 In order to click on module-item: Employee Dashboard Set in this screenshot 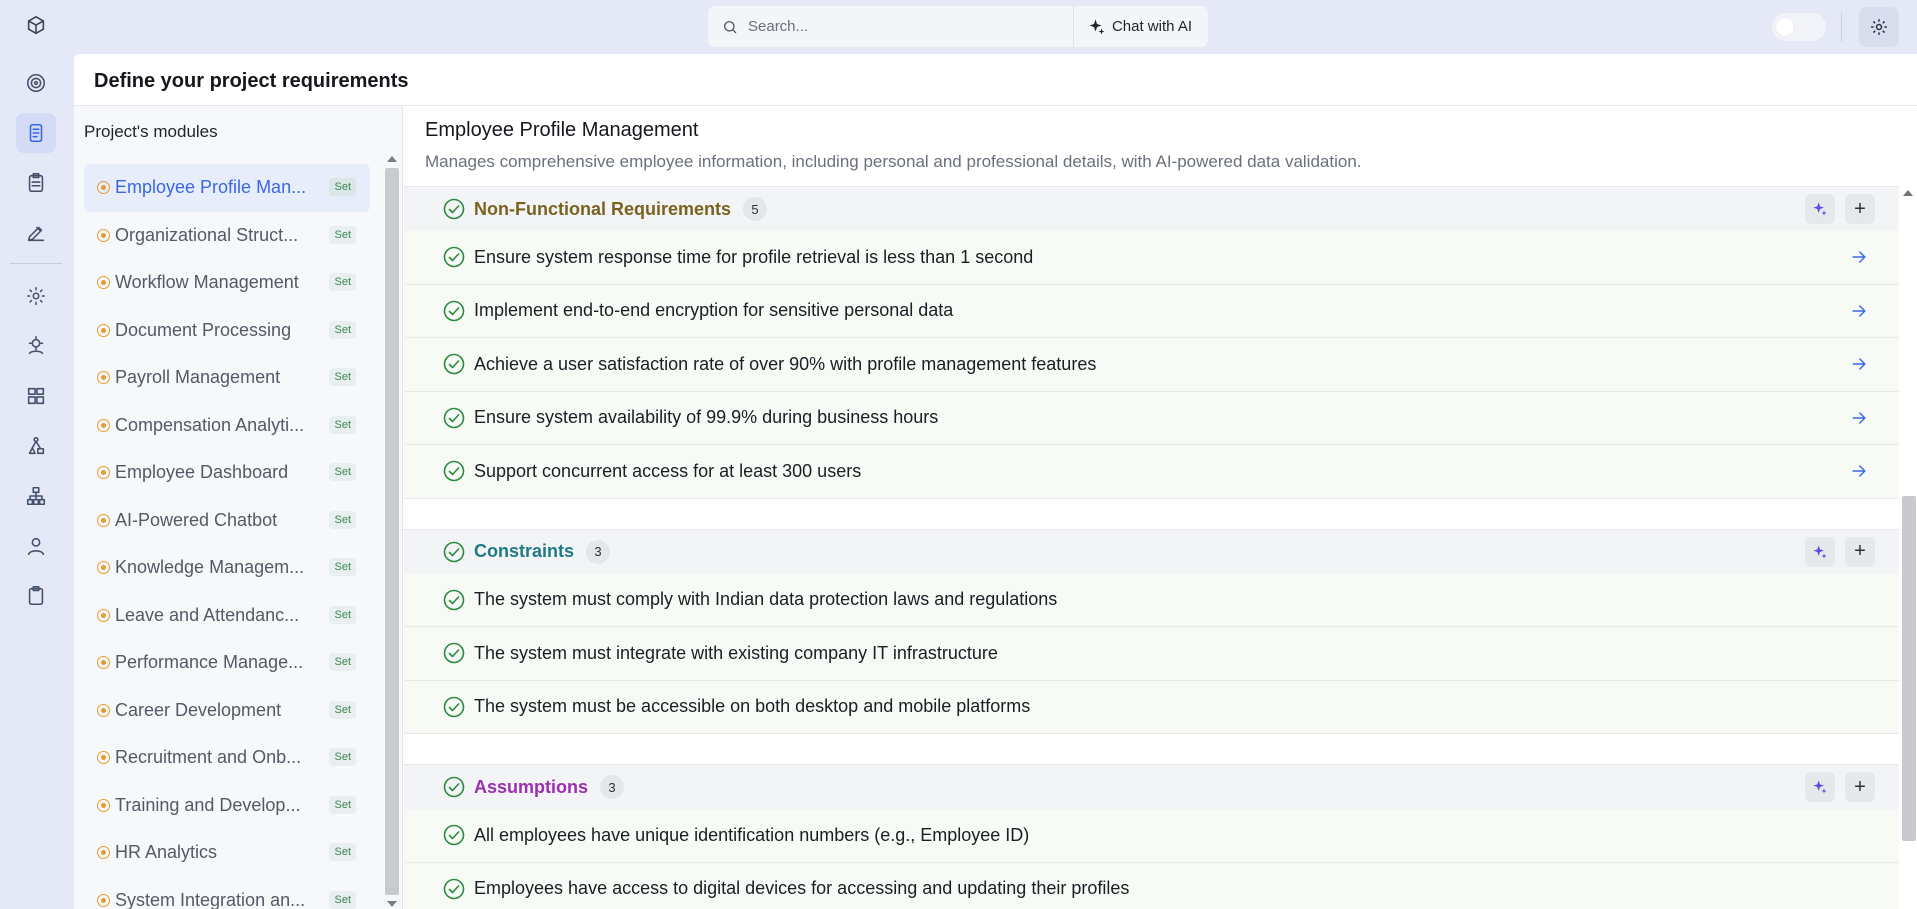, I will do `click(227, 473)`.